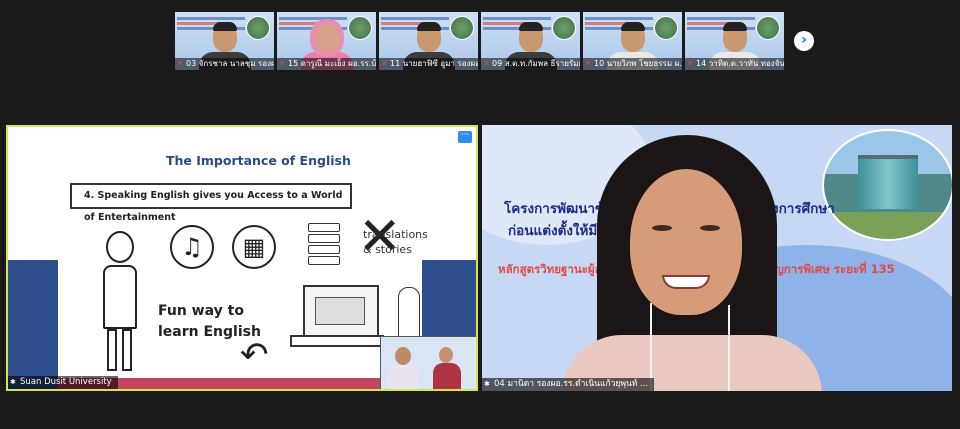 The image size is (960, 429). I want to click on stories-label: & stories, so click(387, 249).